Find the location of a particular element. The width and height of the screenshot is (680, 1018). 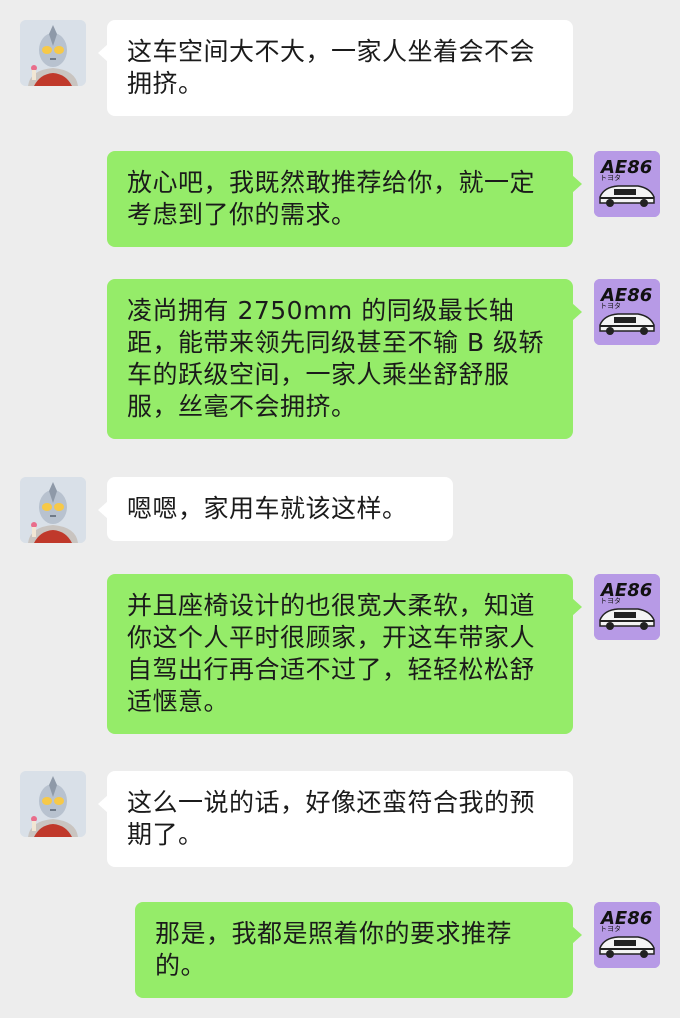

message-text: 放心吧，我既然敢推荐给你，就一定考虑到了你的需求。 is located at coordinates (331, 198).